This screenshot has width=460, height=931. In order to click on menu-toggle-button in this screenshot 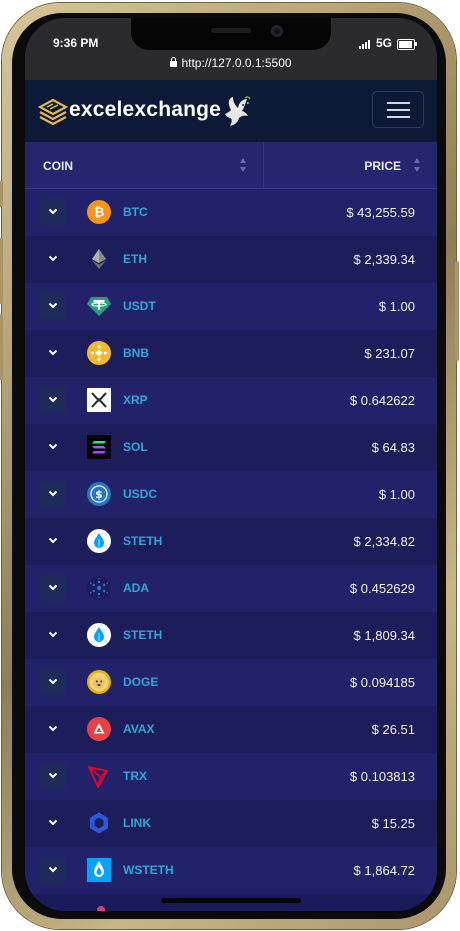, I will do `click(398, 109)`.